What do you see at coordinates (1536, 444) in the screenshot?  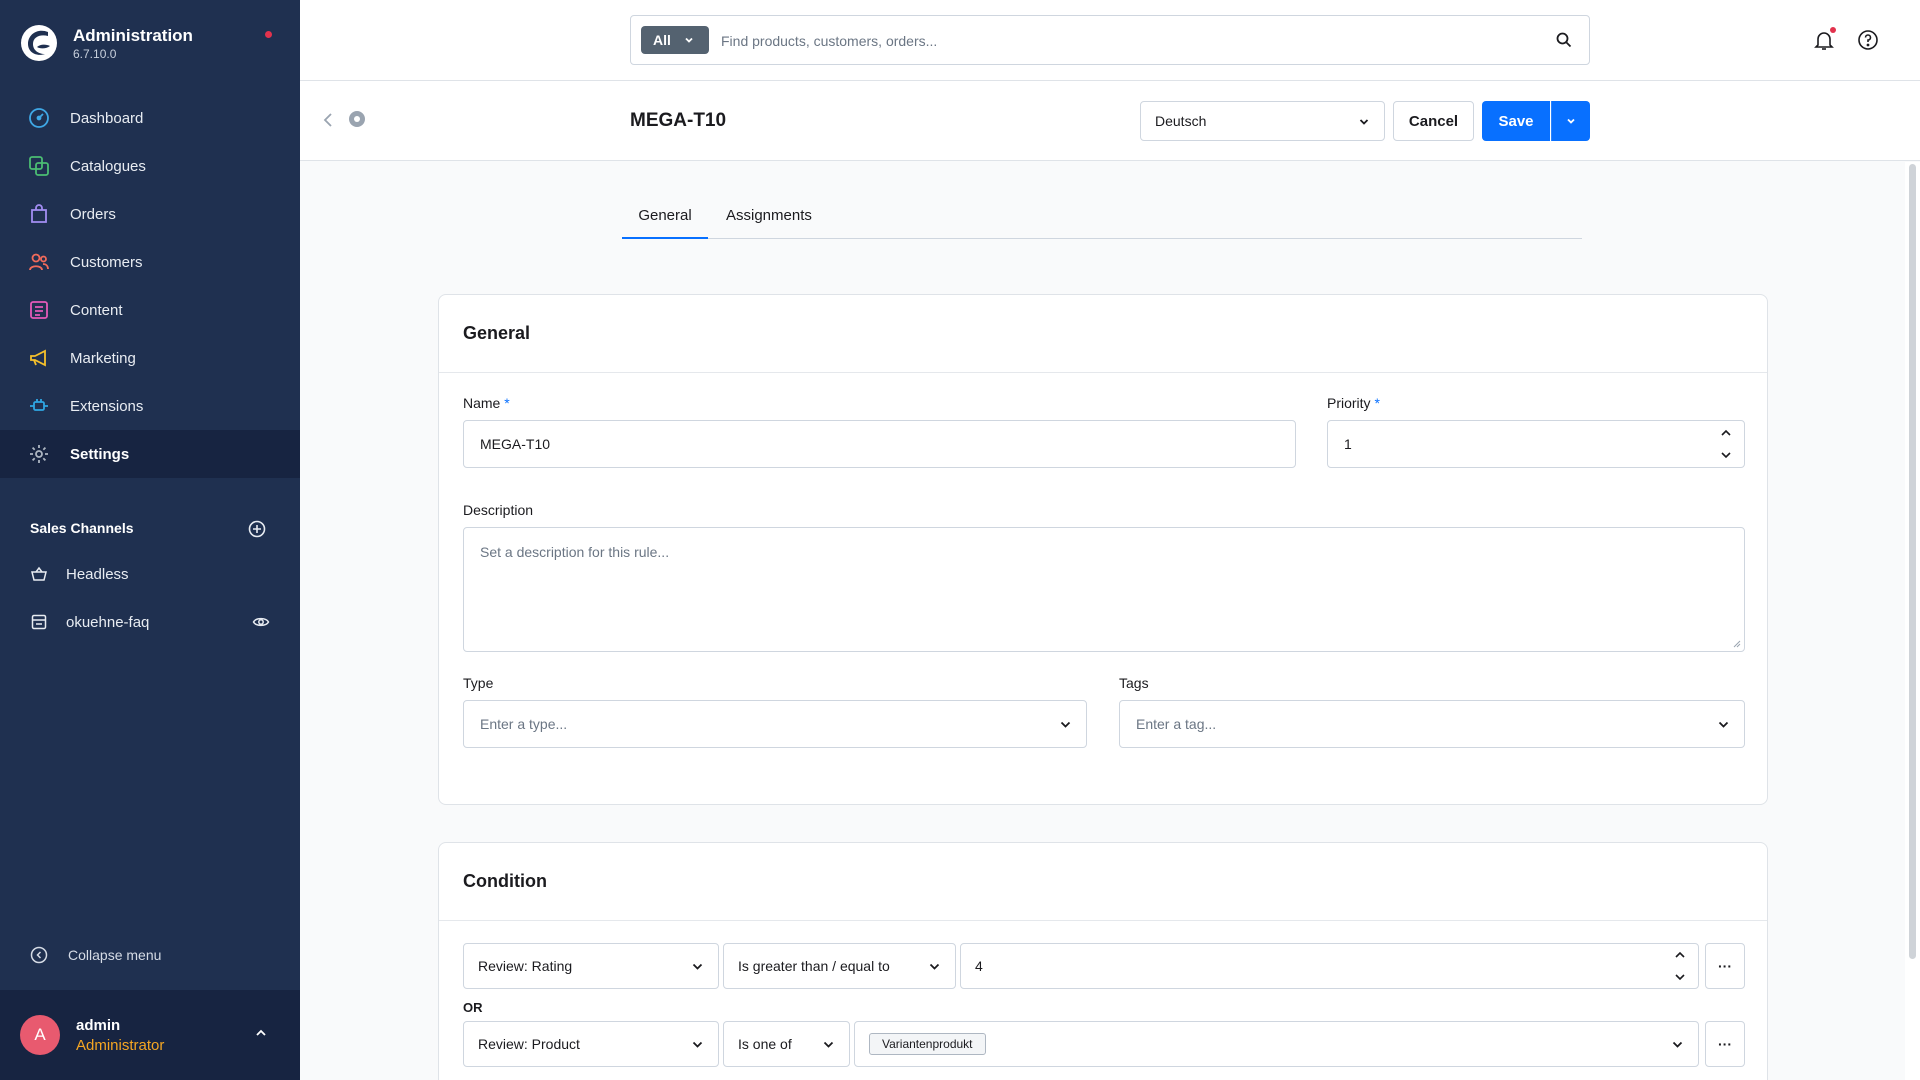 I see `priority-field: 1` at bounding box center [1536, 444].